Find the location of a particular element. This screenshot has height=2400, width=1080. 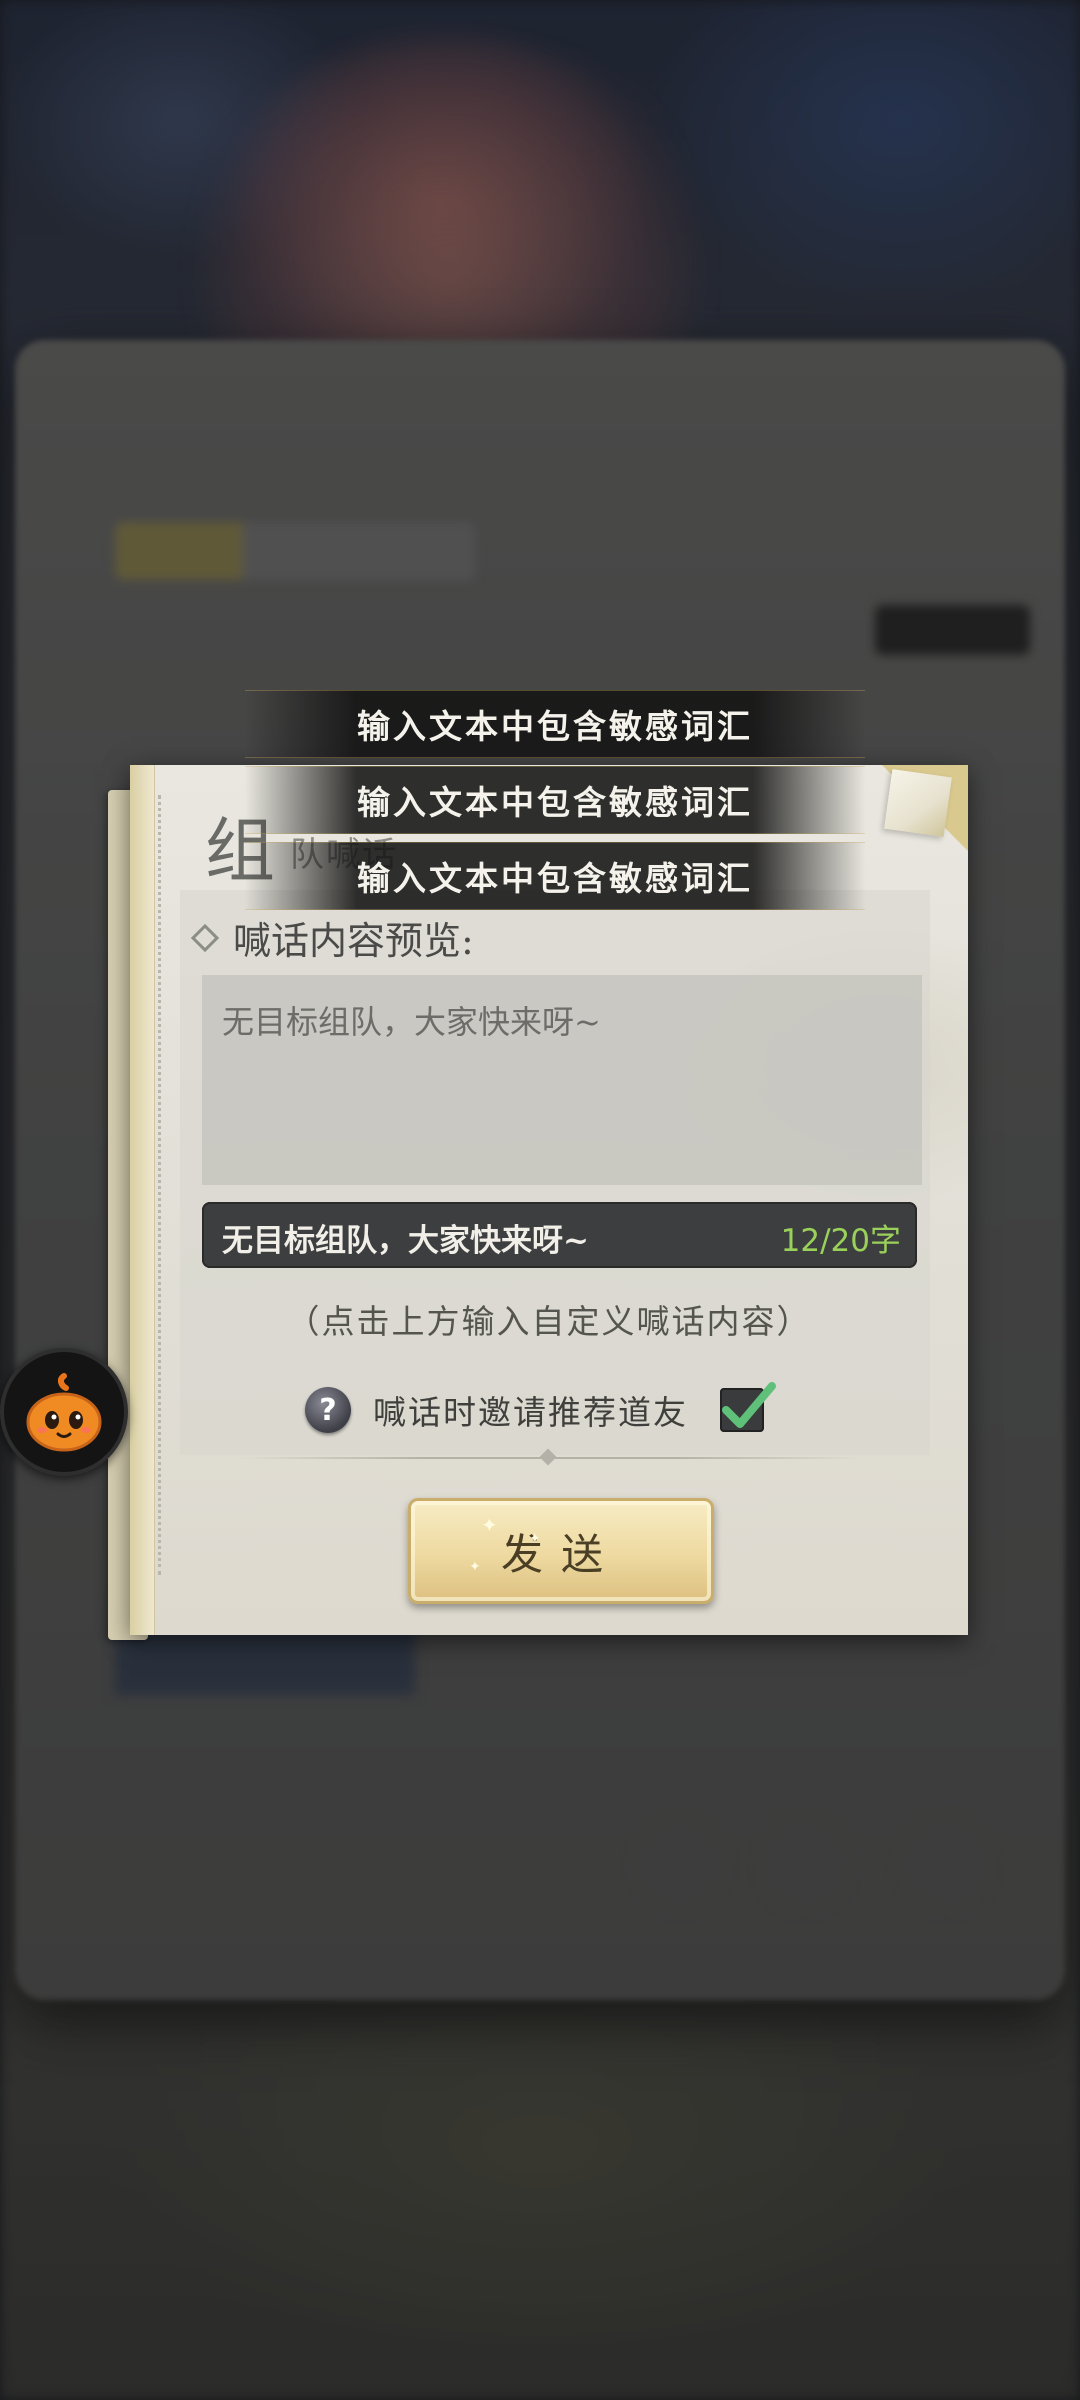

check-icon is located at coordinates (749, 1405).